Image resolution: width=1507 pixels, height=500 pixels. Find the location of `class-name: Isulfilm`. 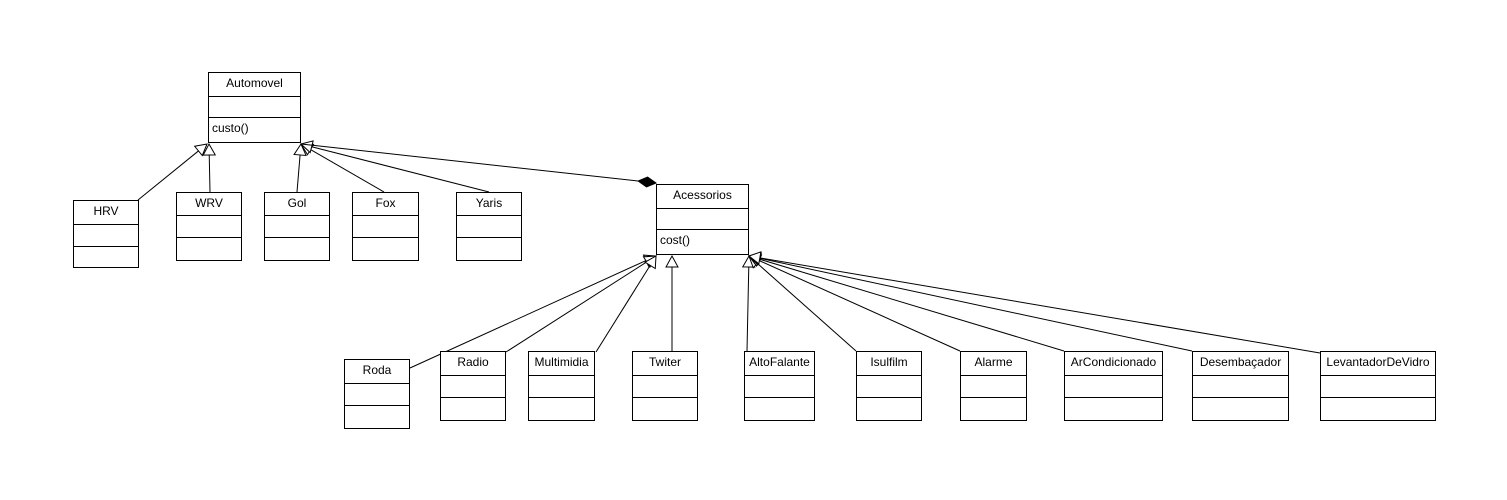

class-name: Isulfilm is located at coordinates (889, 364).